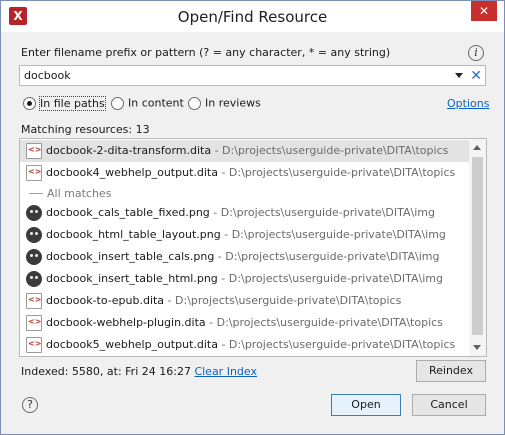 This screenshot has width=505, height=435. Describe the element at coordinates (128, 212) in the screenshot. I see `file-name: docbook_cals_table_fixed.png` at that location.